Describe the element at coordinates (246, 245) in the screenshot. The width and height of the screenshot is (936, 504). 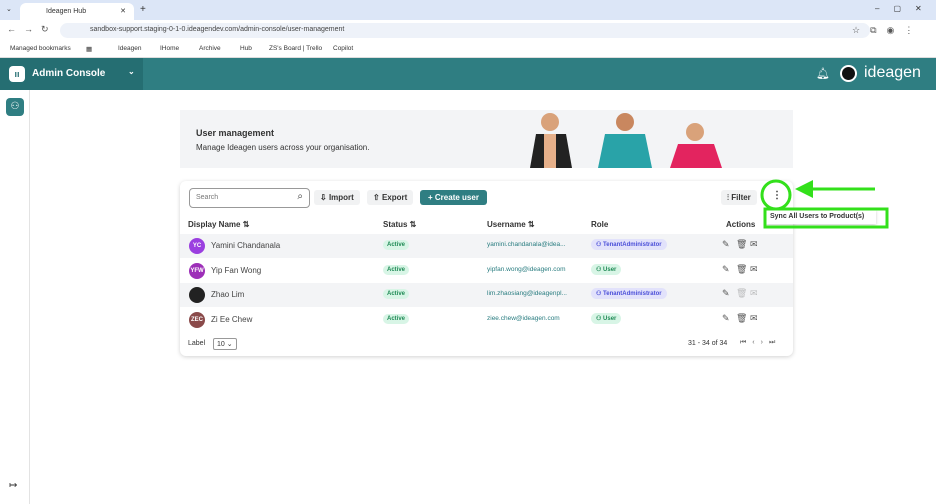
I see `display-name: Yamini Chandanala` at that location.